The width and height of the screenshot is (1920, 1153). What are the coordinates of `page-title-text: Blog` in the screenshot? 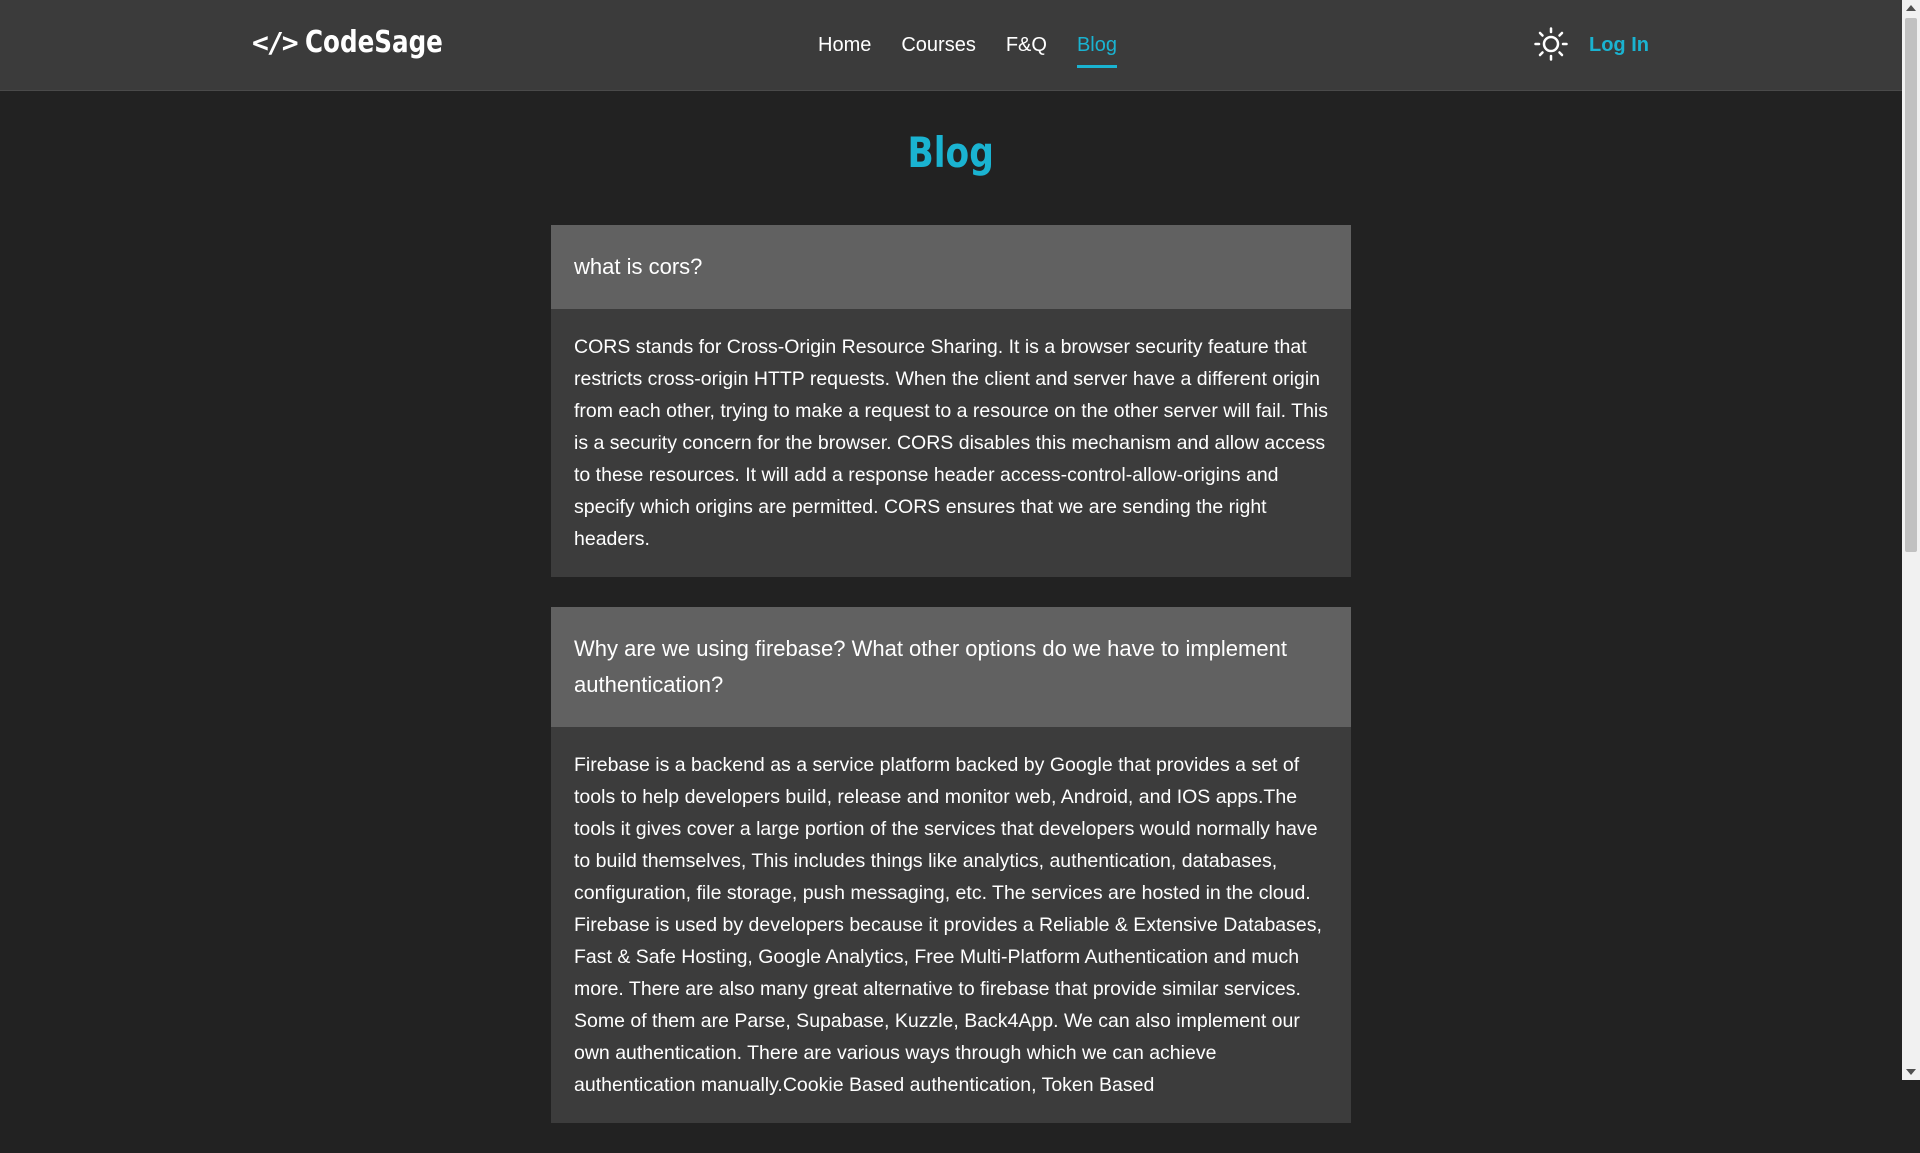 It's located at (951, 152).